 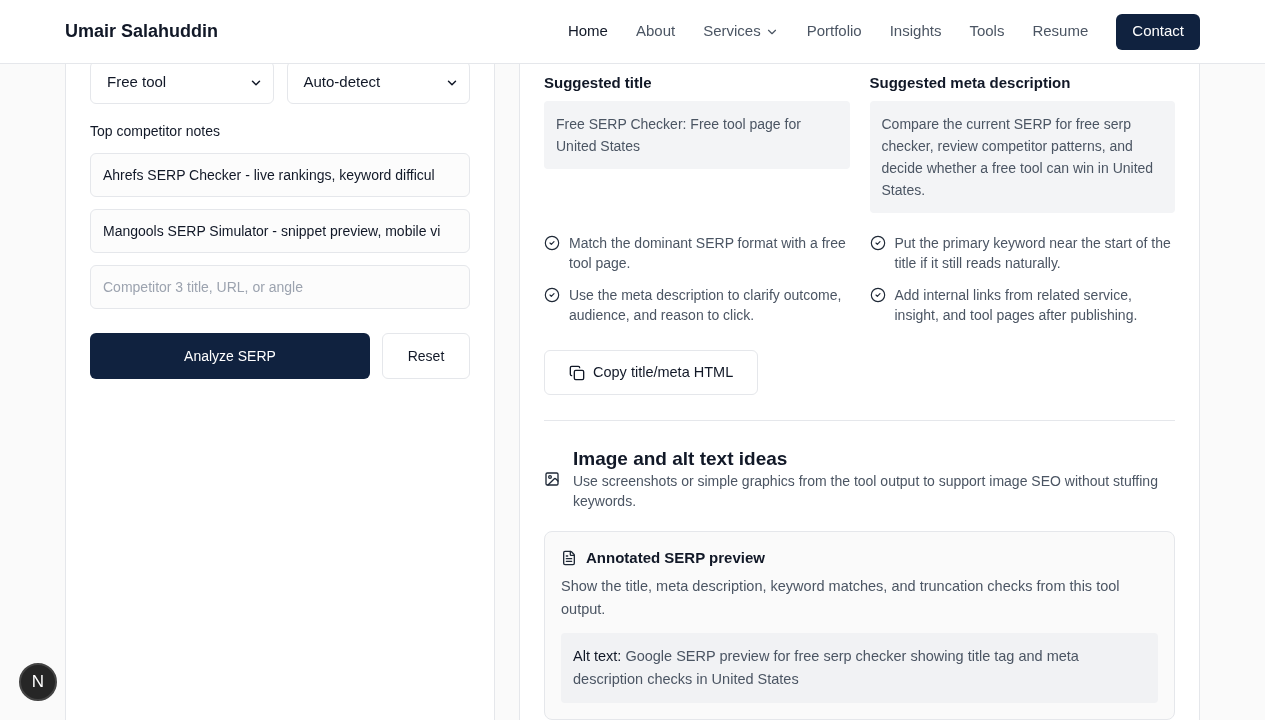 What do you see at coordinates (182, 82) in the screenshot?
I see `select-field: Free tool` at bounding box center [182, 82].